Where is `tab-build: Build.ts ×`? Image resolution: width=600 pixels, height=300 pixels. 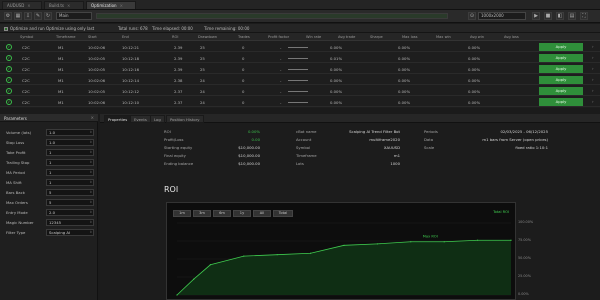 tab-build: Build.ts × is located at coordinates (64, 5).